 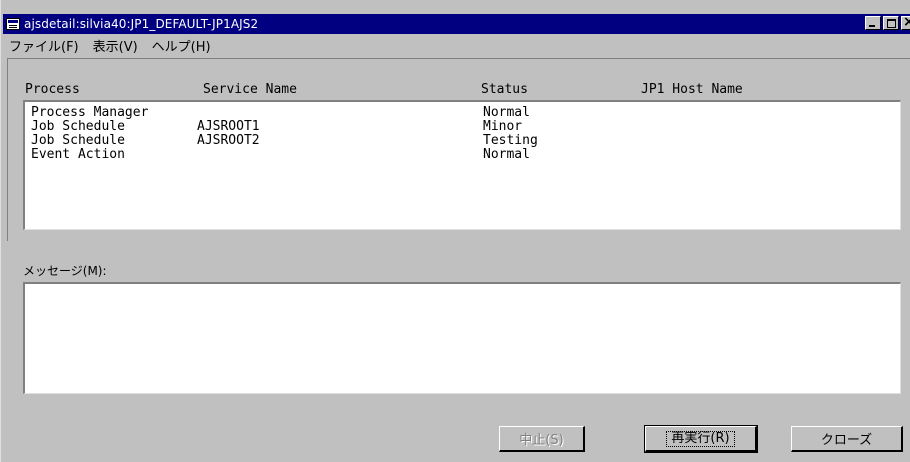 I want to click on column-header-jp1-host-name: JP1 Host Name, so click(x=692, y=89).